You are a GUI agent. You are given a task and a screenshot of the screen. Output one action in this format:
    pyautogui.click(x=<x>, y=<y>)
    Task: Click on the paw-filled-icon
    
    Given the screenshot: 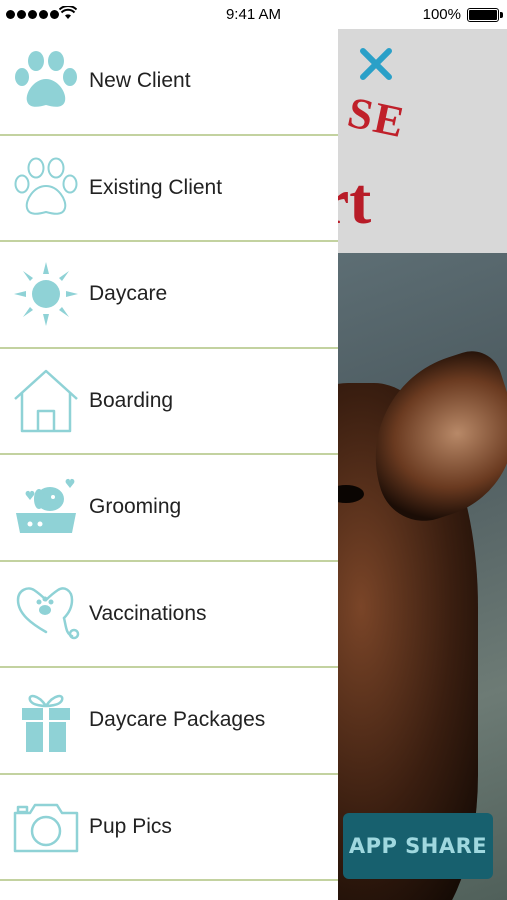 What is the action you would take?
    pyautogui.click(x=46, y=81)
    